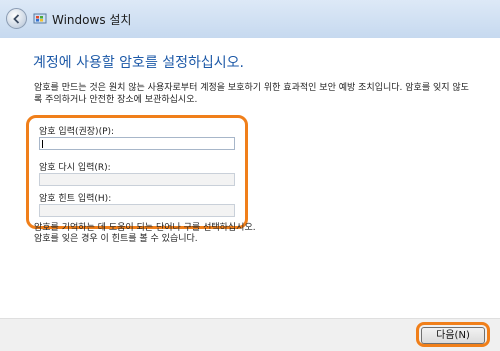  I want to click on window-title: Windows 설치, so click(92, 20).